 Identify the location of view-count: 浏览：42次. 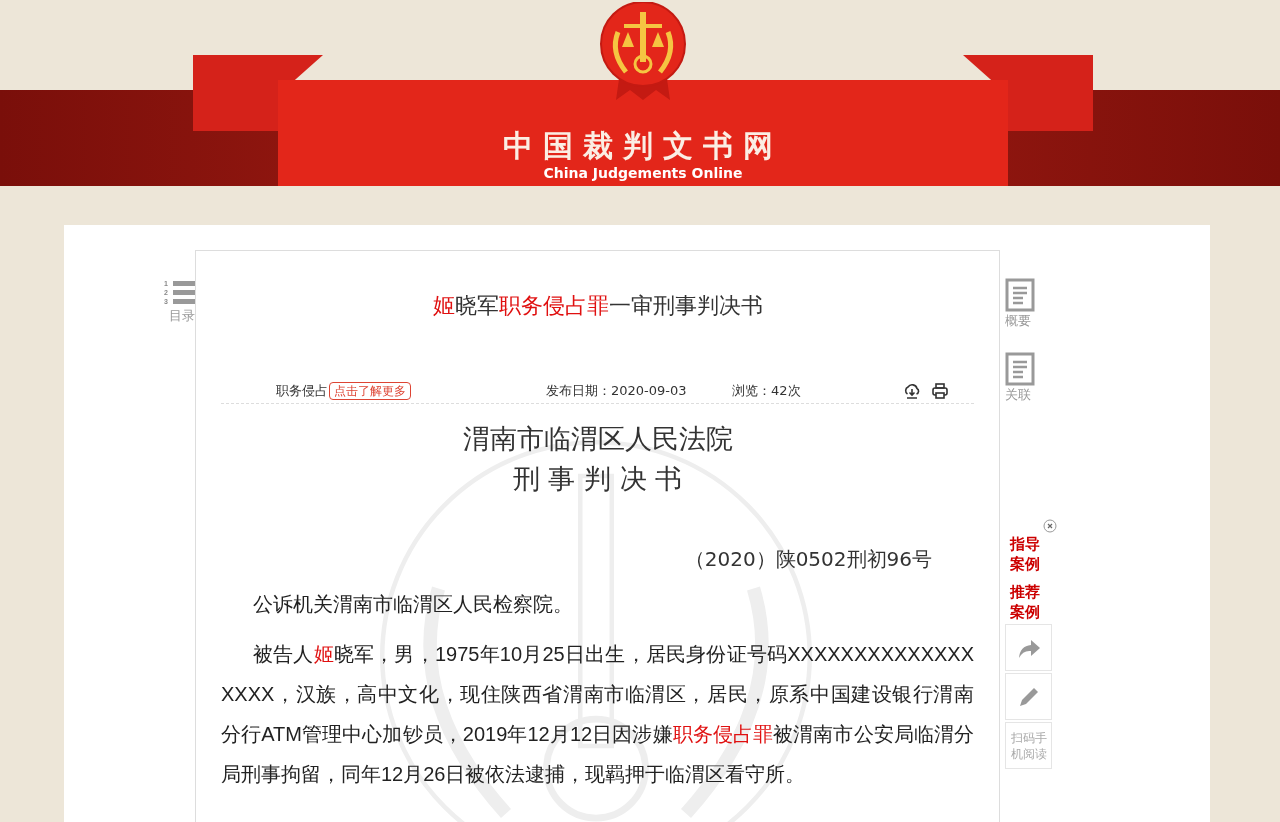
(767, 391).